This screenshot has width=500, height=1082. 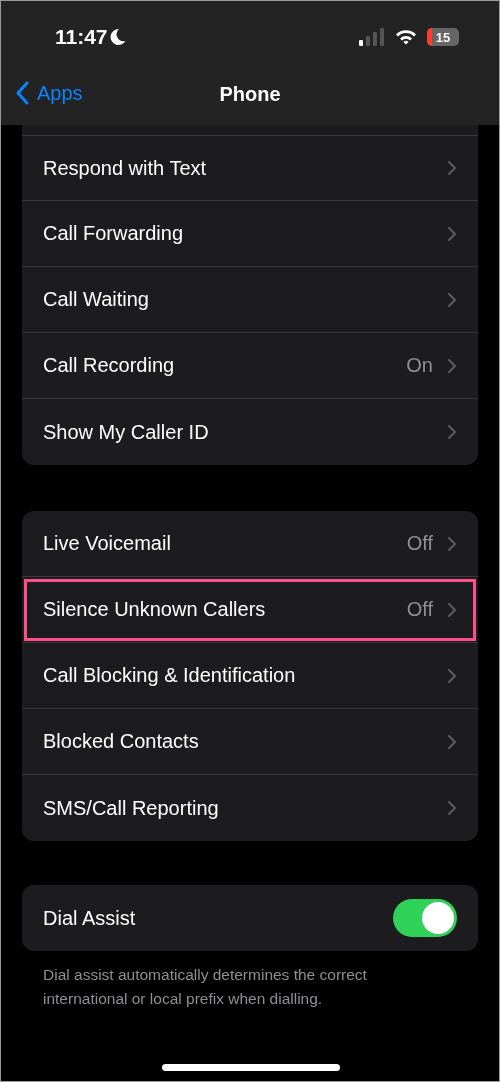 I want to click on settings-row: SMS/Call Reporting, so click(x=250, y=808).